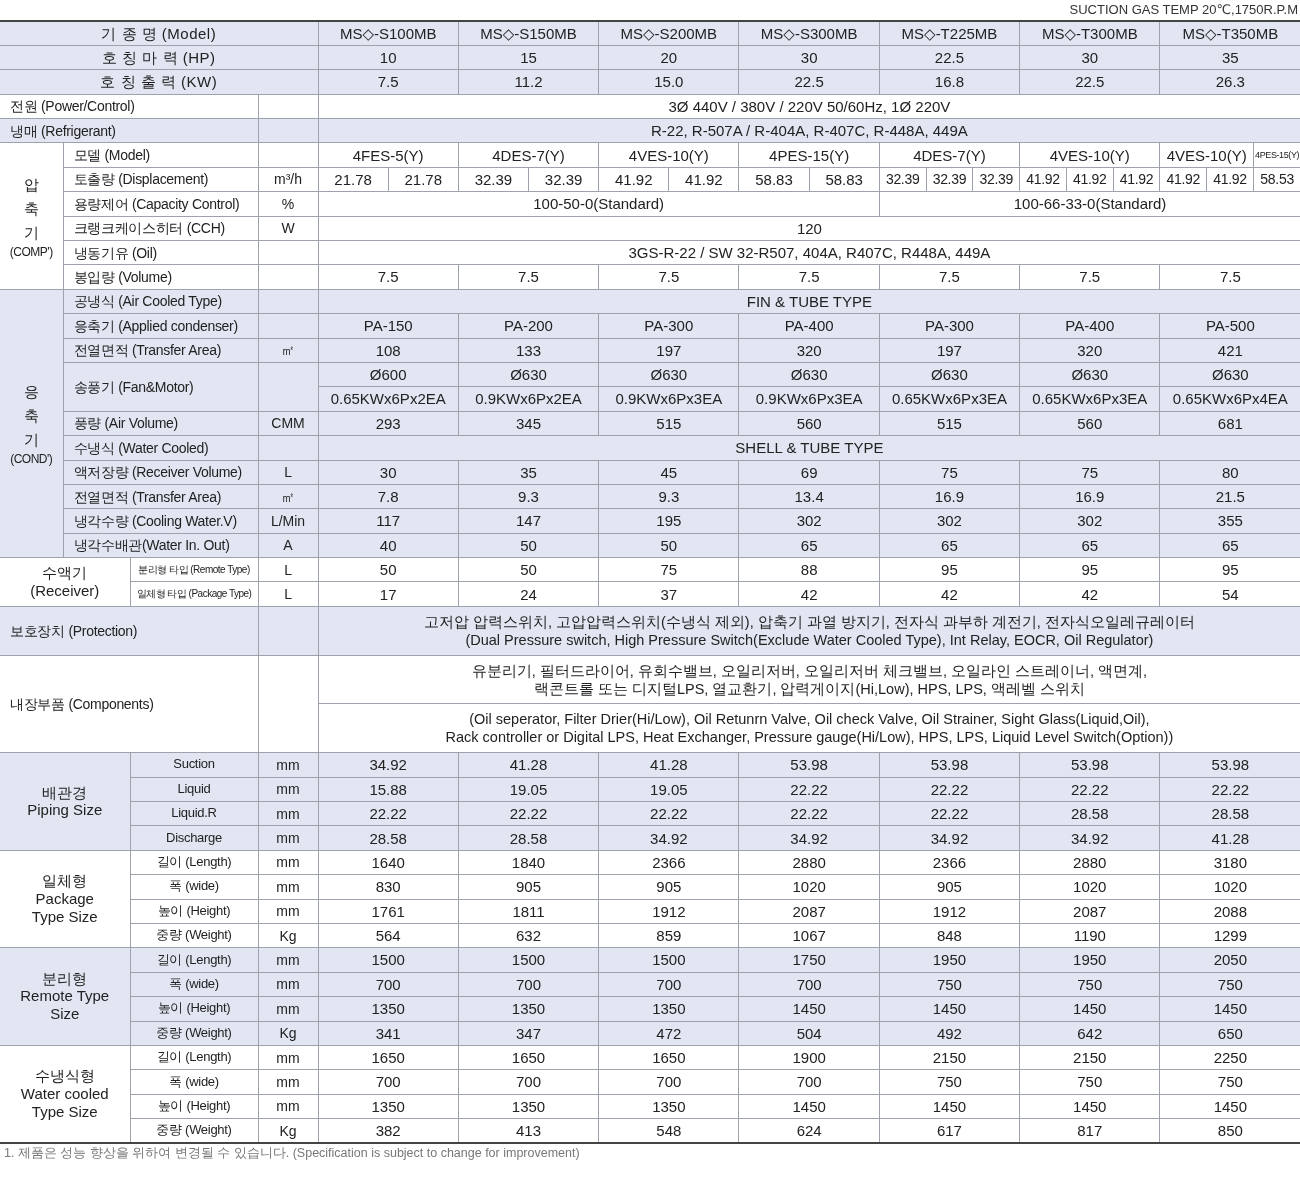  Describe the element at coordinates (388, 545) in the screenshot. I see `table-cell: 40` at that location.